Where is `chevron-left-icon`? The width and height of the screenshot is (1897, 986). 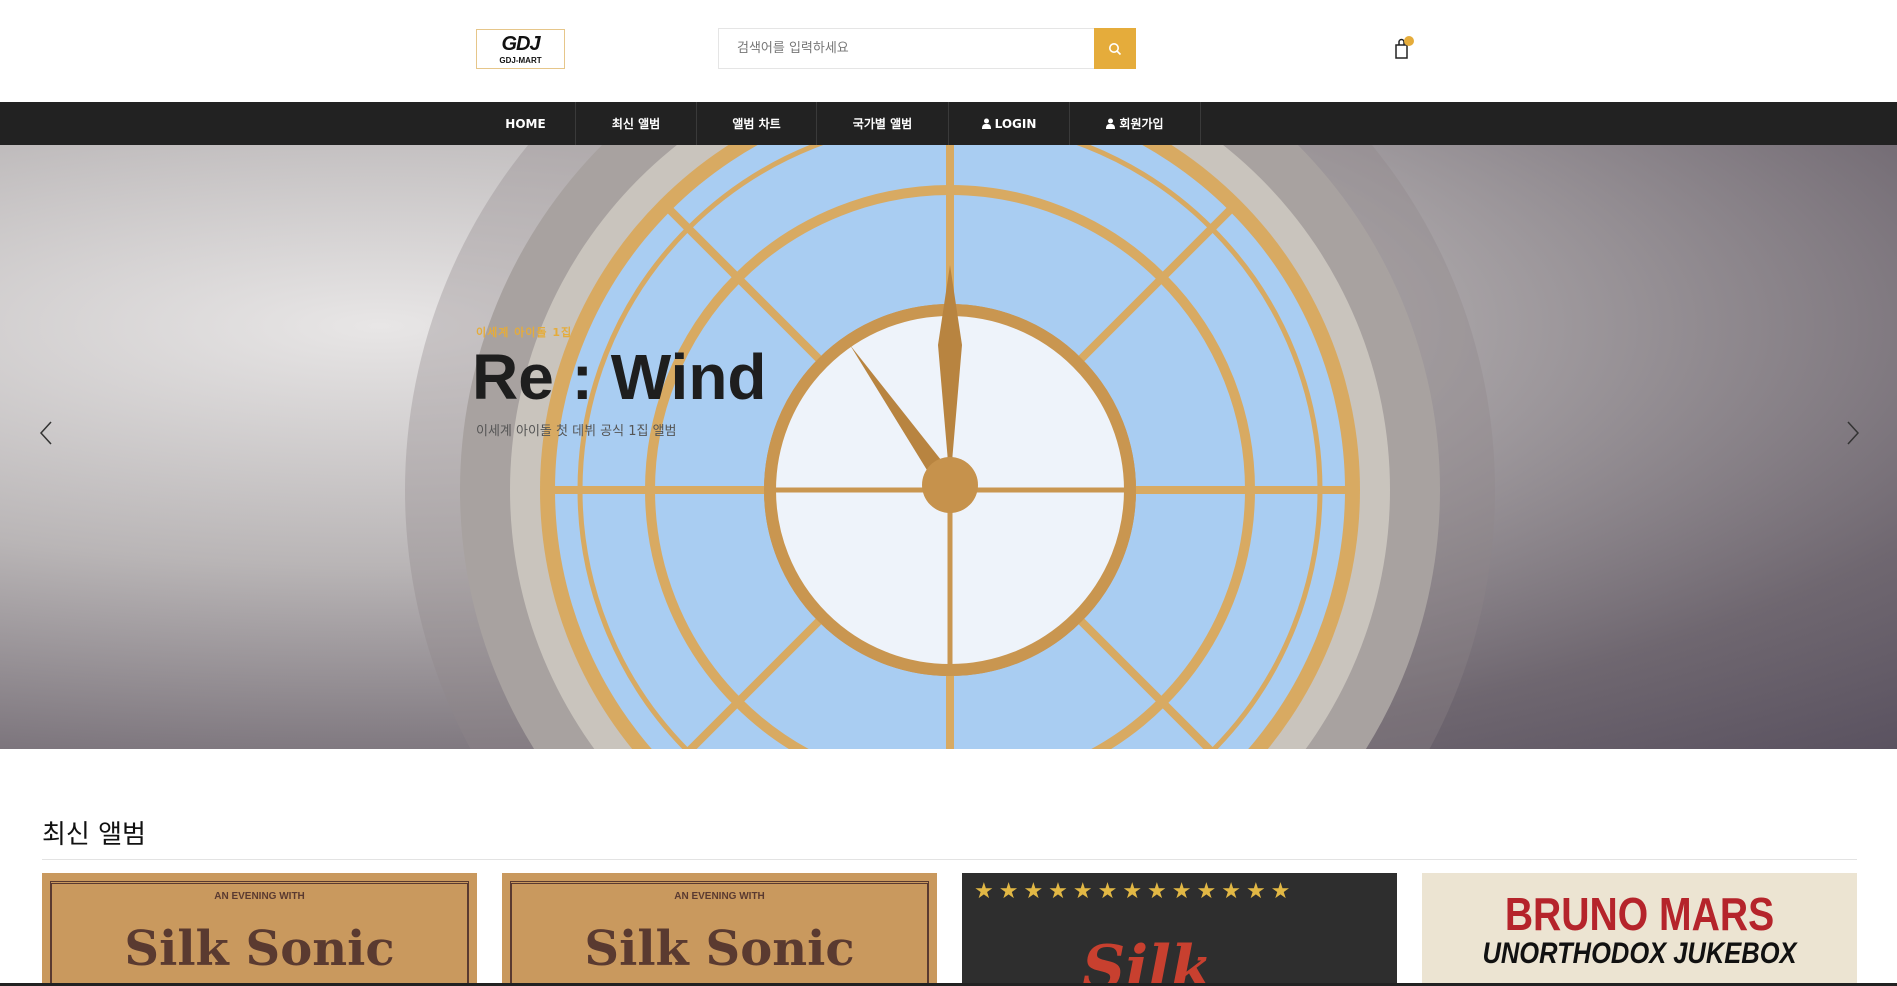 chevron-left-icon is located at coordinates (47, 433).